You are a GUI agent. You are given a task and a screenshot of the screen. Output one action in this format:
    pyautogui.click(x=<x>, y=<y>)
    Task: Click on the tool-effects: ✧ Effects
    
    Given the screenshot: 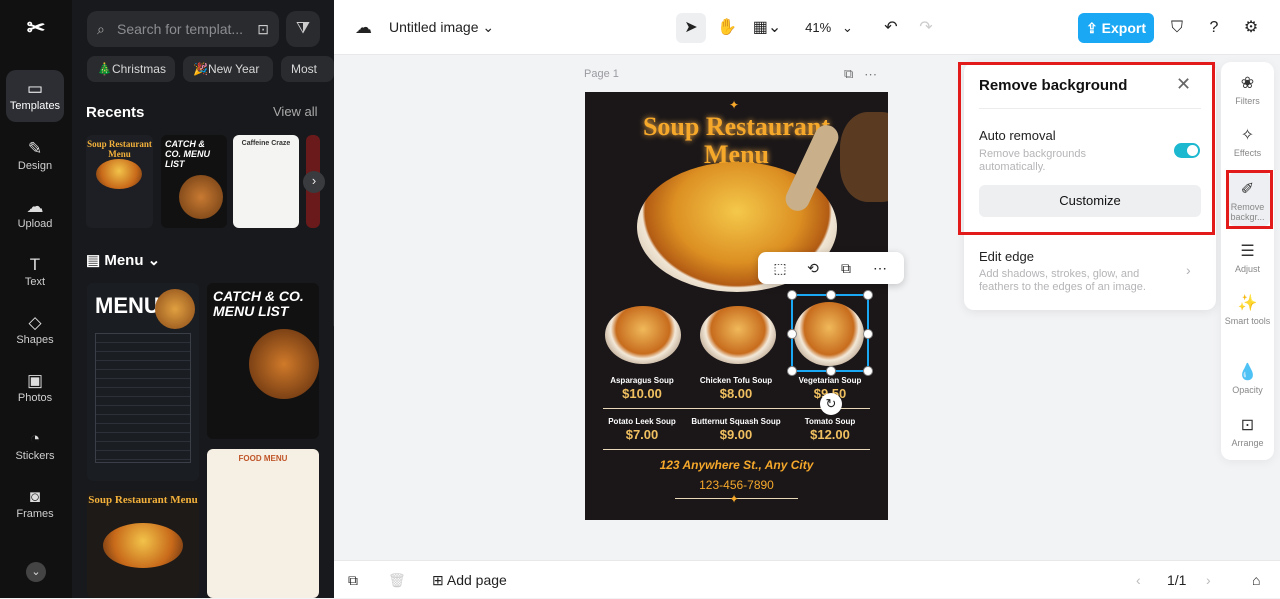 What is the action you would take?
    pyautogui.click(x=1247, y=142)
    